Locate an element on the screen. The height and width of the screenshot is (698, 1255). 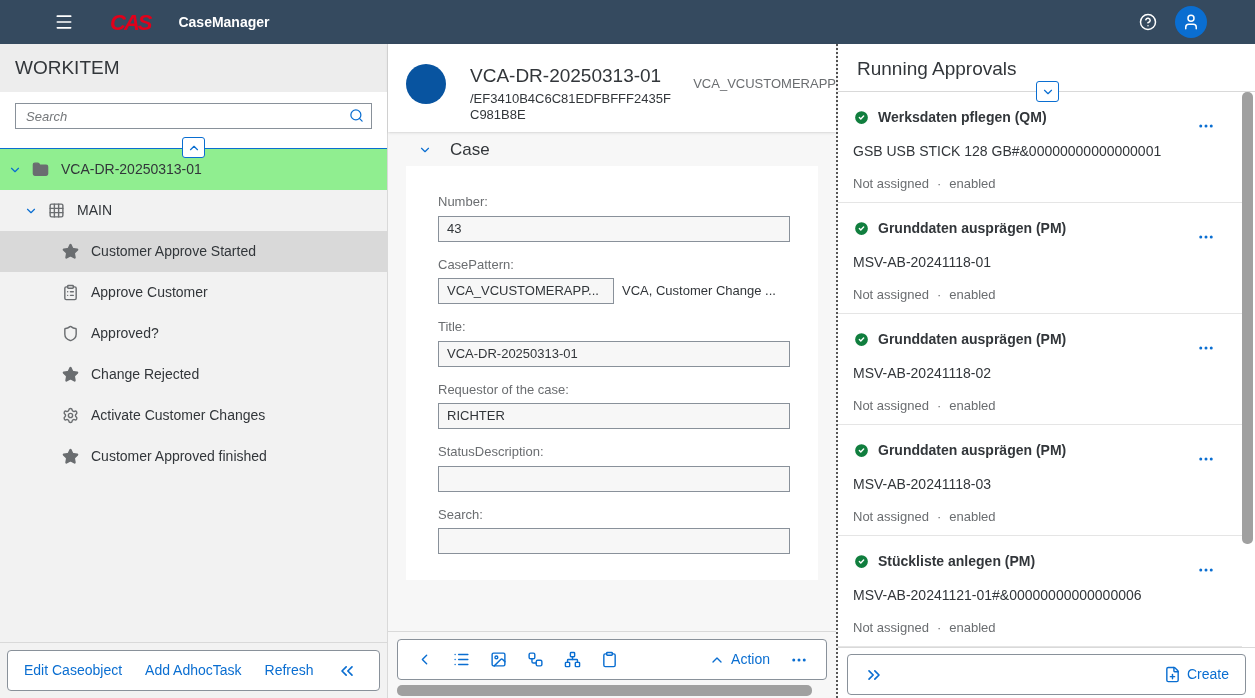
flow-icon is located at coordinates (535, 659).